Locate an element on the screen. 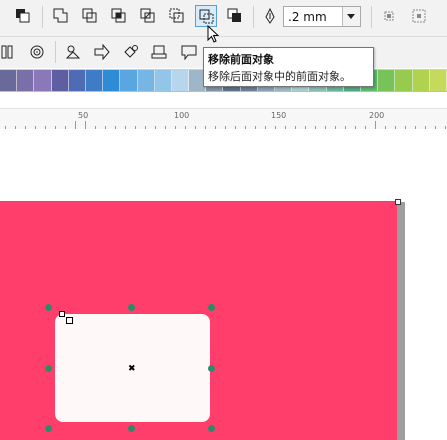 The image size is (447, 440). outline-width-value: .2 mm is located at coordinates (307, 17).